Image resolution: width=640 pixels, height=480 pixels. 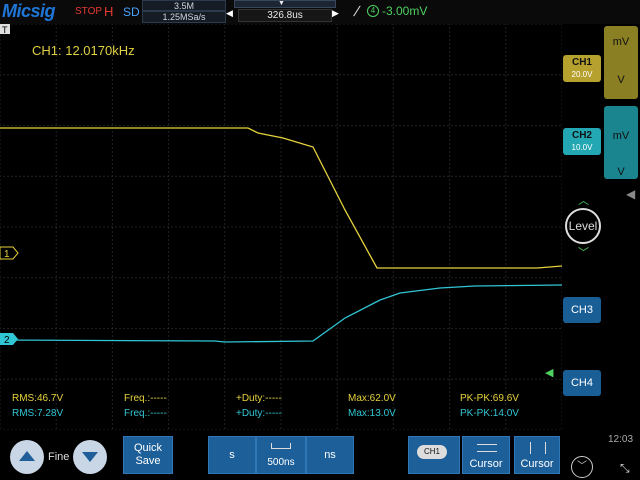 What do you see at coordinates (357, 11) in the screenshot?
I see `rising-edge-icon: /` at bounding box center [357, 11].